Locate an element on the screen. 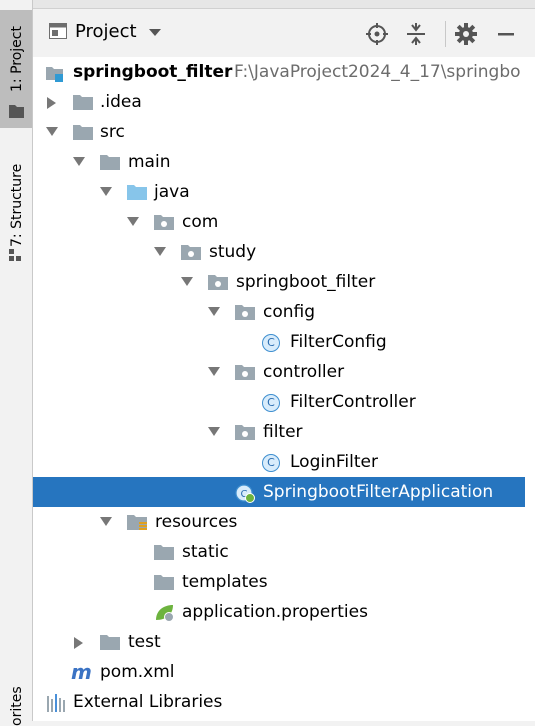  tree-item-label: External Libraries is located at coordinates (148, 702).